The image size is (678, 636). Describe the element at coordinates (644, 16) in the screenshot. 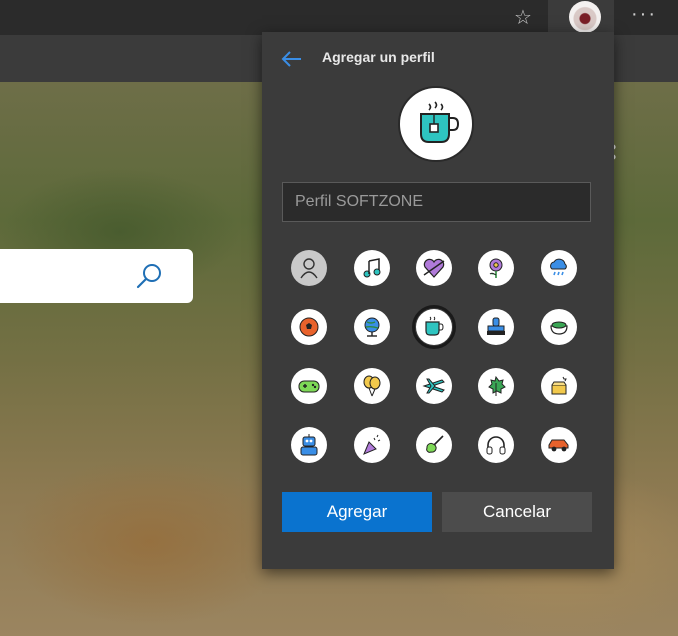

I see `more-options-button: ···` at that location.